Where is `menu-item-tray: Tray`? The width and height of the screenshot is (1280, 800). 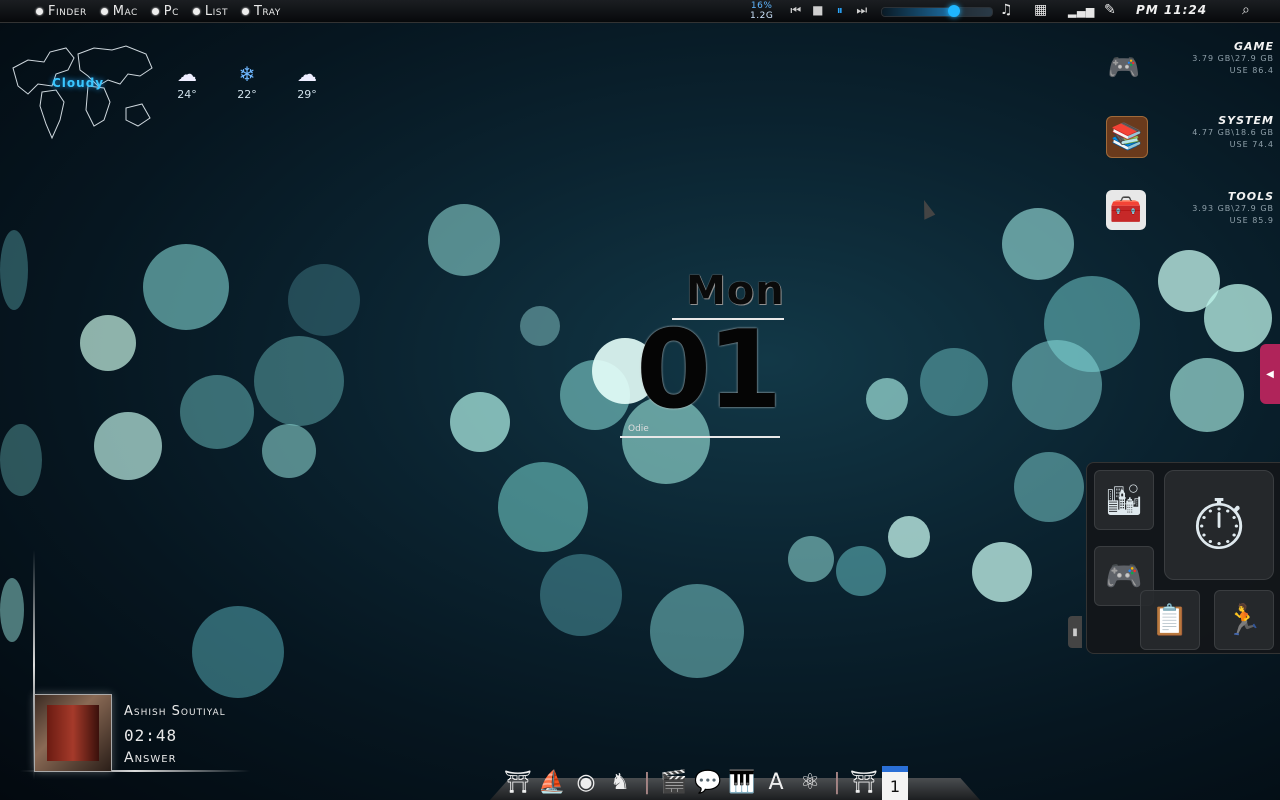
menu-item-tray: Tray is located at coordinates (261, 11).